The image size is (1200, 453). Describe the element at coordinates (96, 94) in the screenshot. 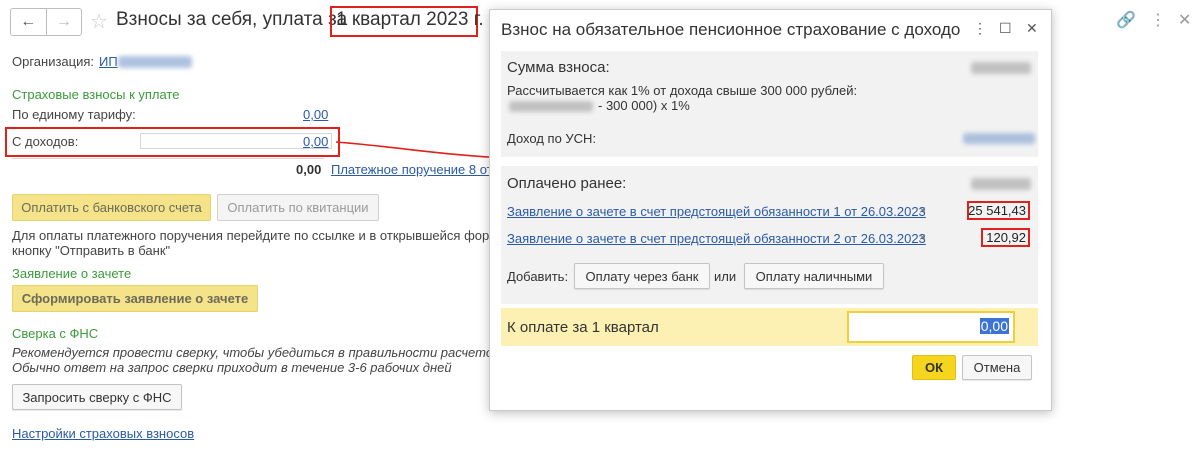

I see `section-contrib-title: Страховые взносы к уплате` at that location.